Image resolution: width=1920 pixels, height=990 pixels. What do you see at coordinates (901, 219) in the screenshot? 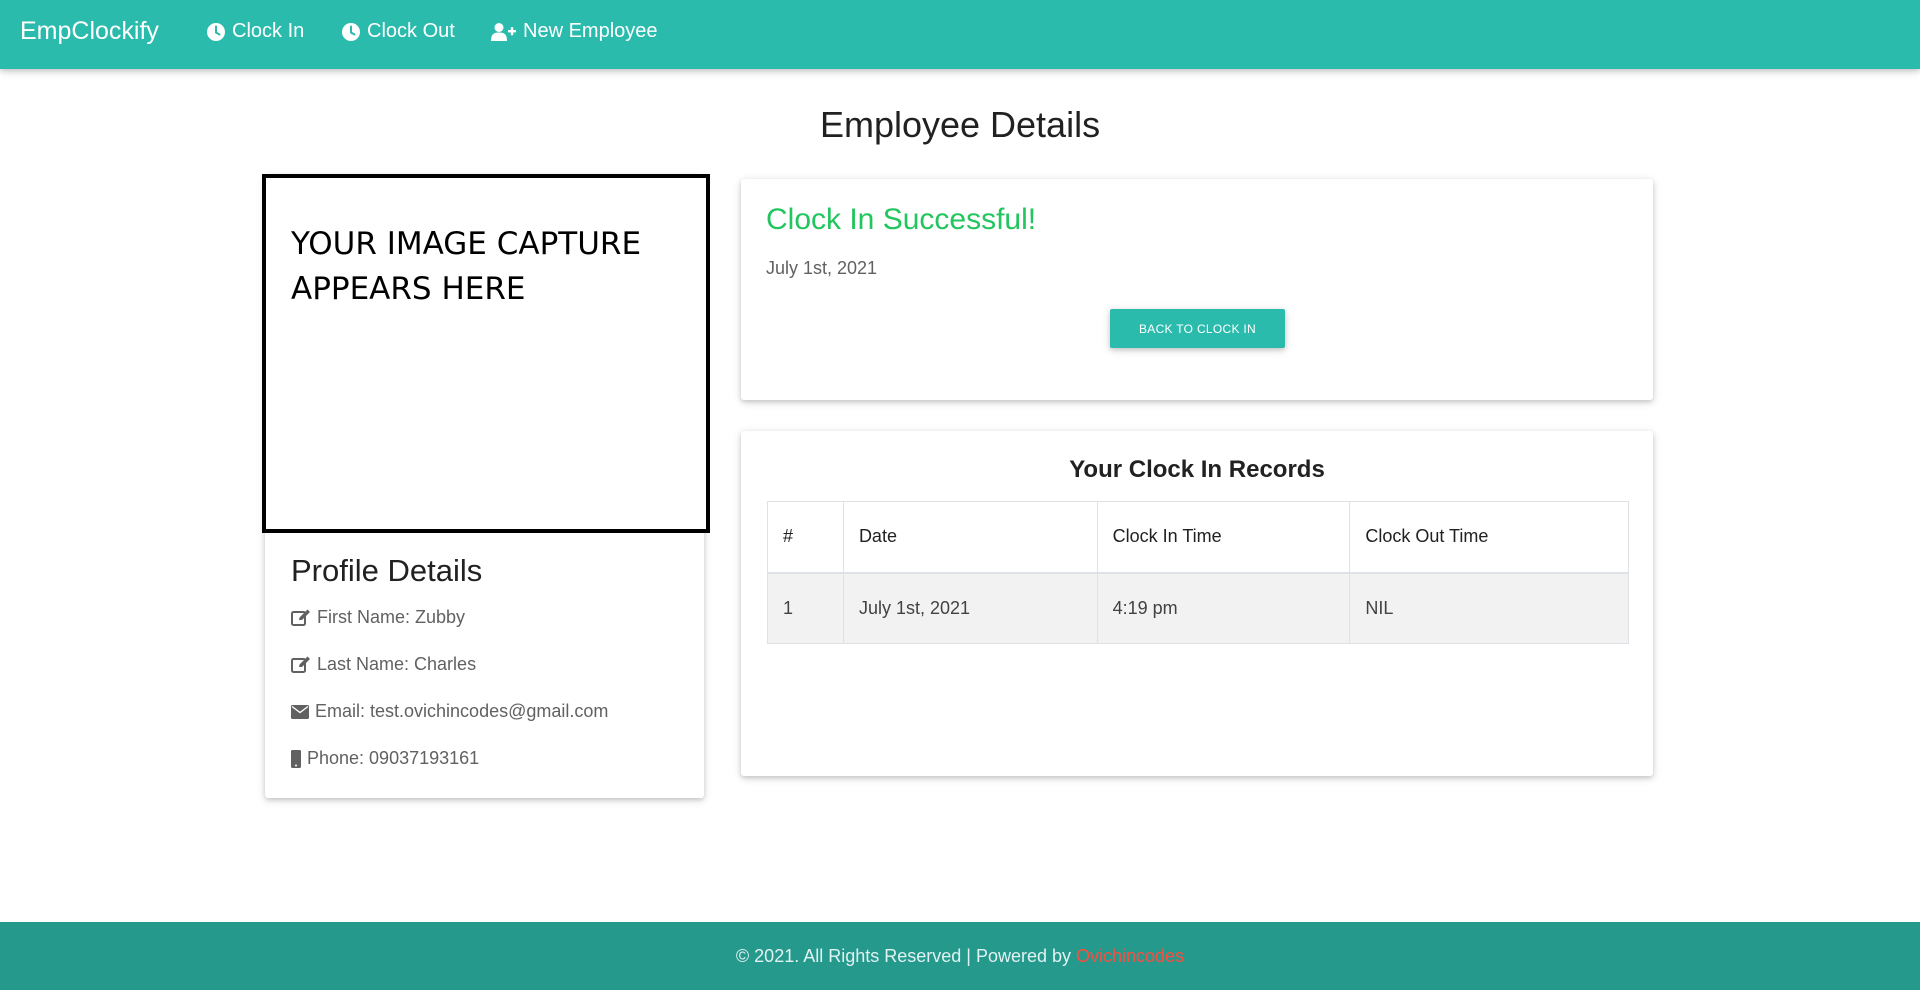
I see `clock-in-success-title: Clock In Successful!` at bounding box center [901, 219].